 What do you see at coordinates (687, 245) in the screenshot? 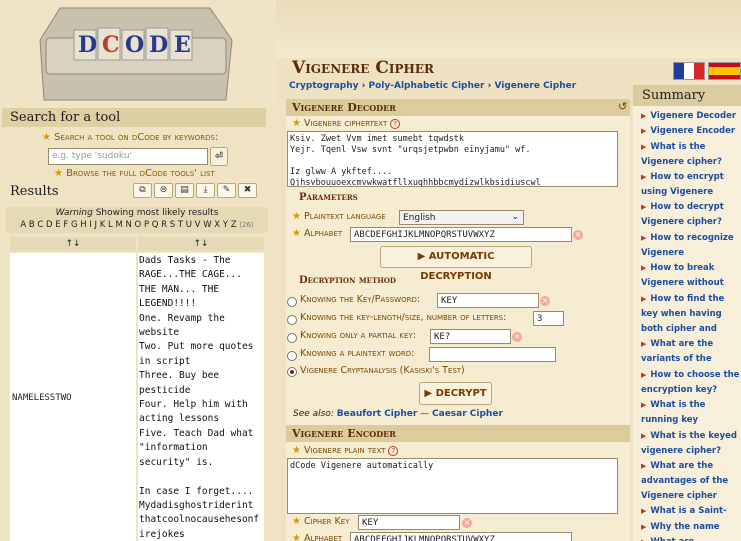
I see `summary-item-label: How to recognize Vigenere ciphertext?` at bounding box center [687, 245].